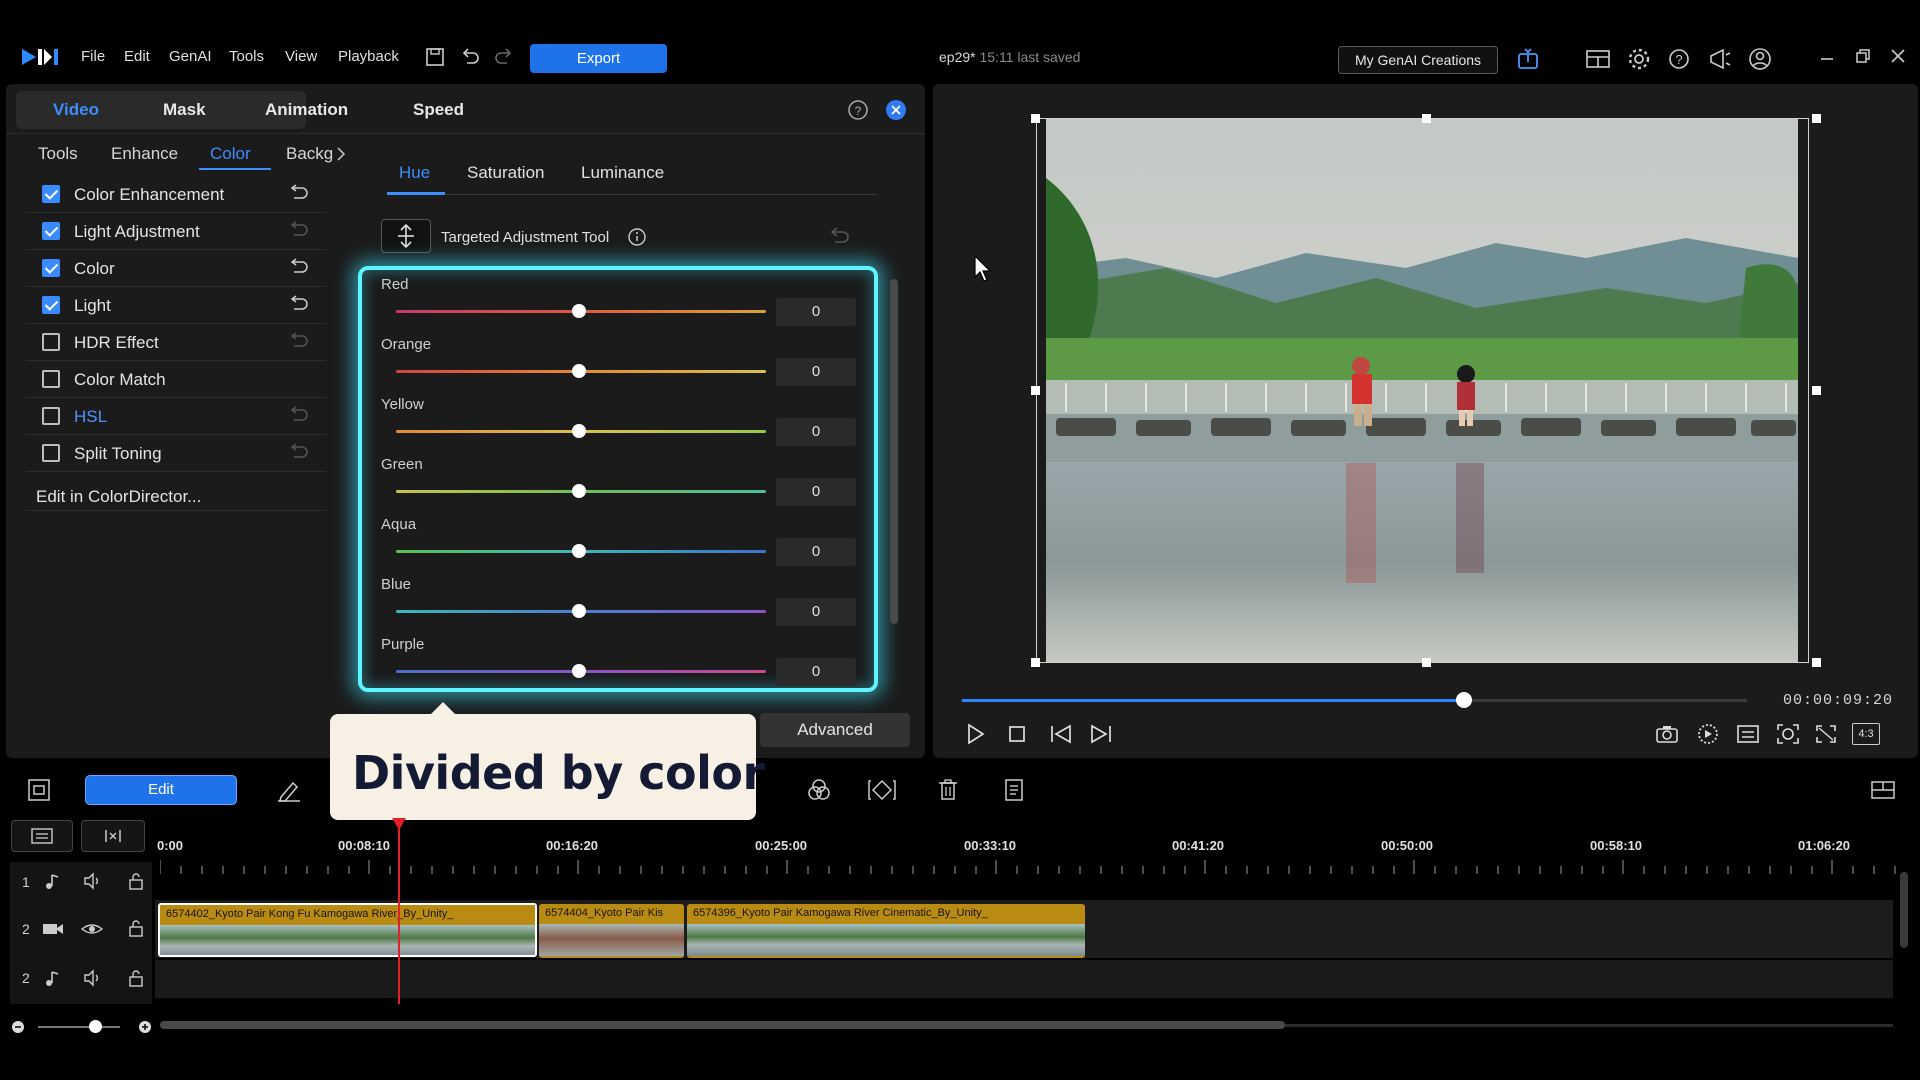 This screenshot has width=1920, height=1080. I want to click on track-manager-button, so click(42, 836).